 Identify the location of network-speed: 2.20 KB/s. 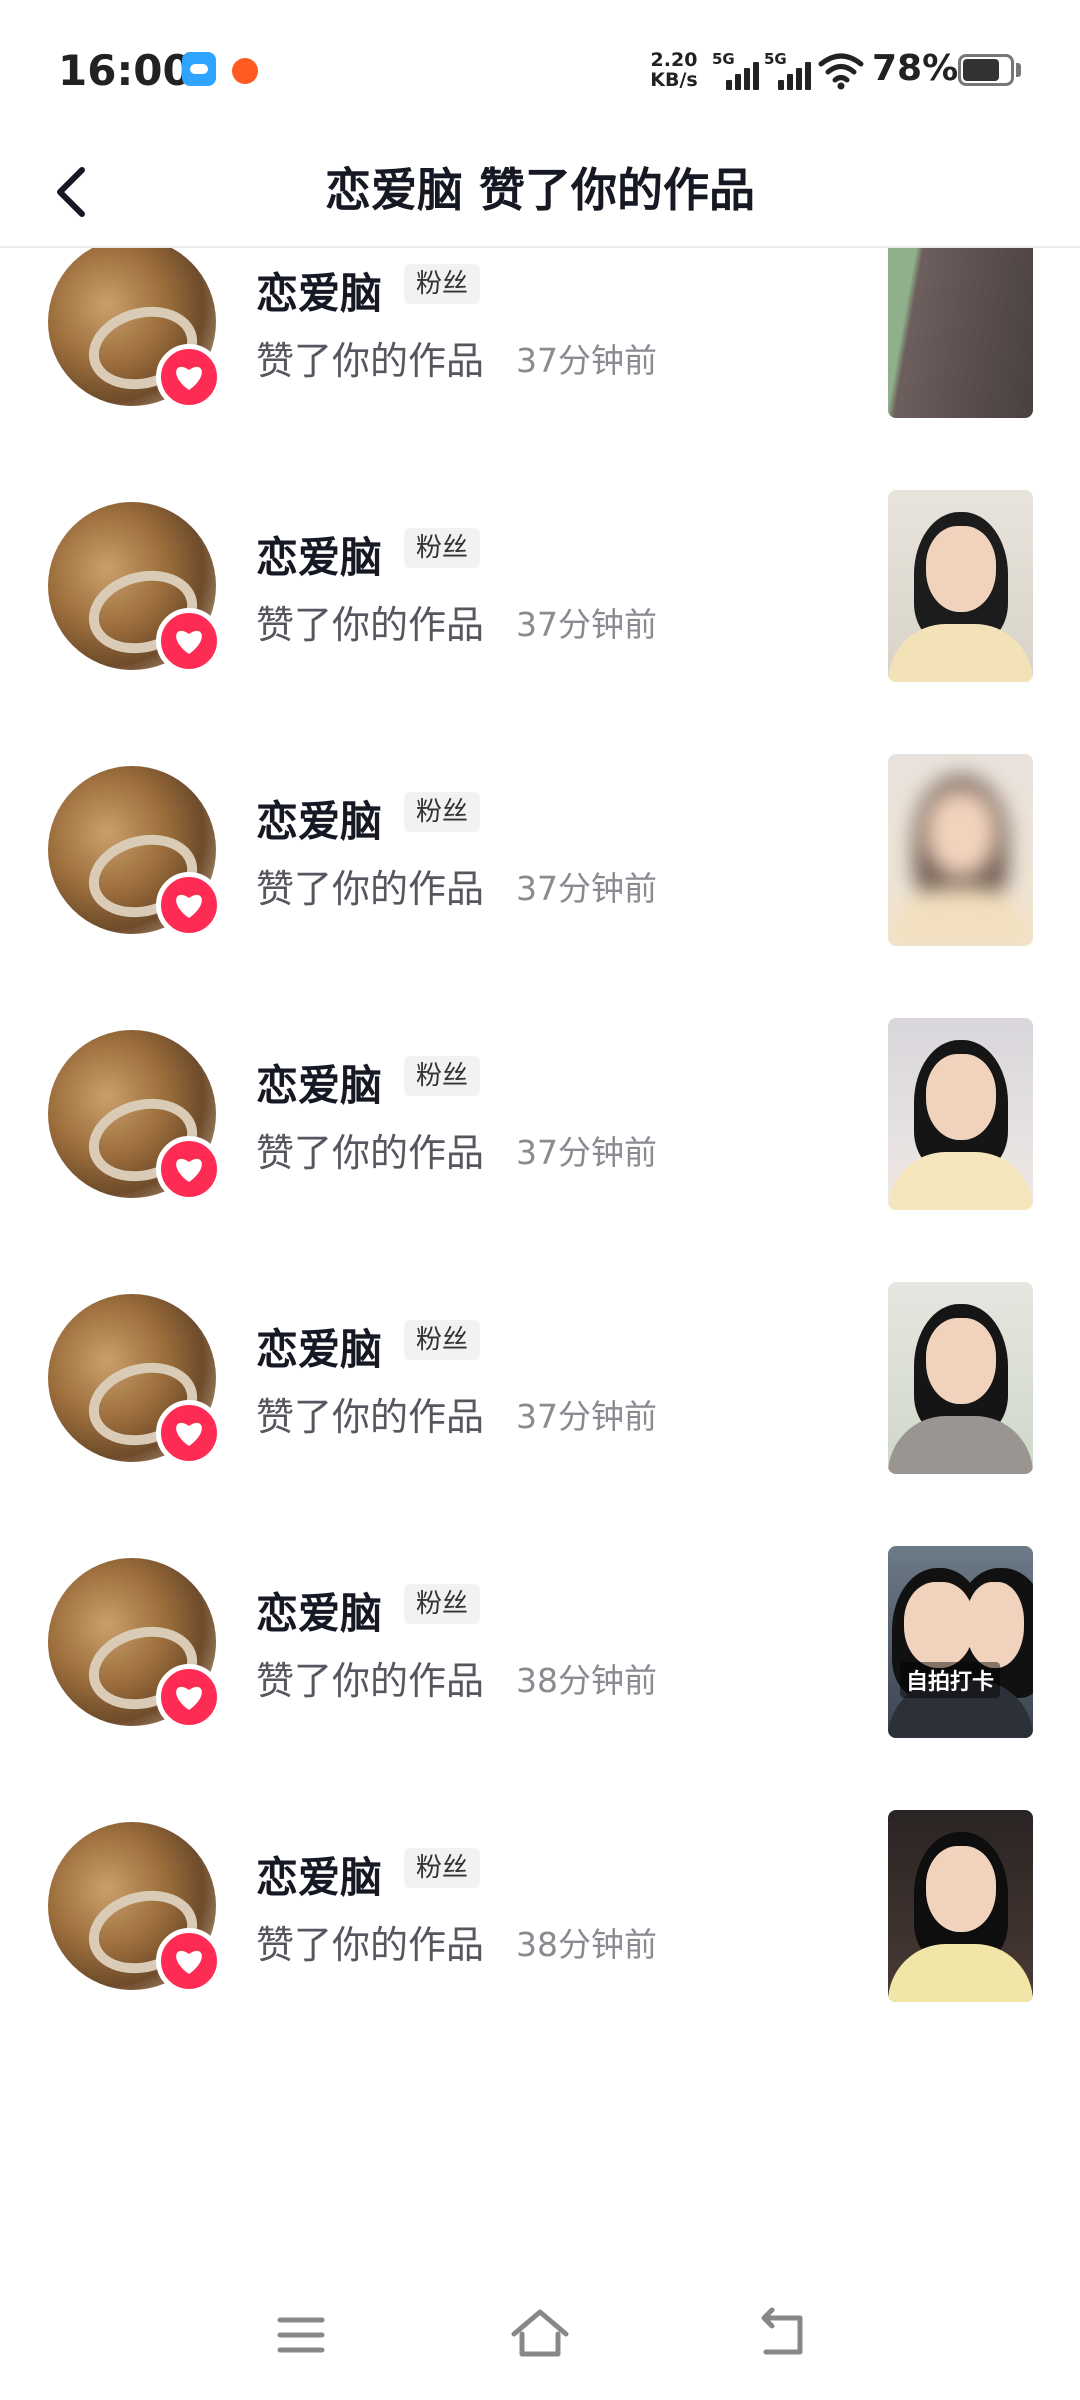
(674, 70).